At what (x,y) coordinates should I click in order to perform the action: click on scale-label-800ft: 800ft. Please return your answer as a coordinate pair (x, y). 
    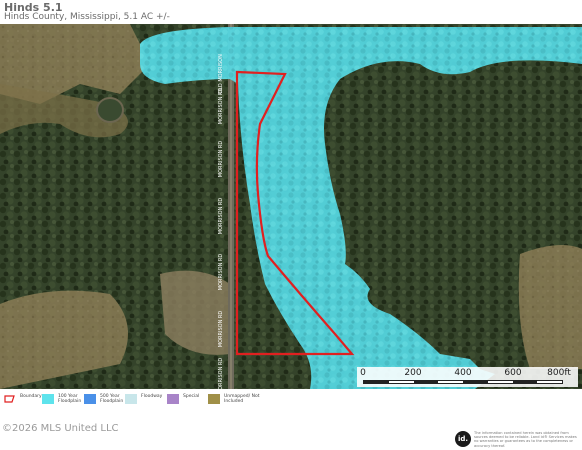
    Looking at the image, I should click on (559, 373).